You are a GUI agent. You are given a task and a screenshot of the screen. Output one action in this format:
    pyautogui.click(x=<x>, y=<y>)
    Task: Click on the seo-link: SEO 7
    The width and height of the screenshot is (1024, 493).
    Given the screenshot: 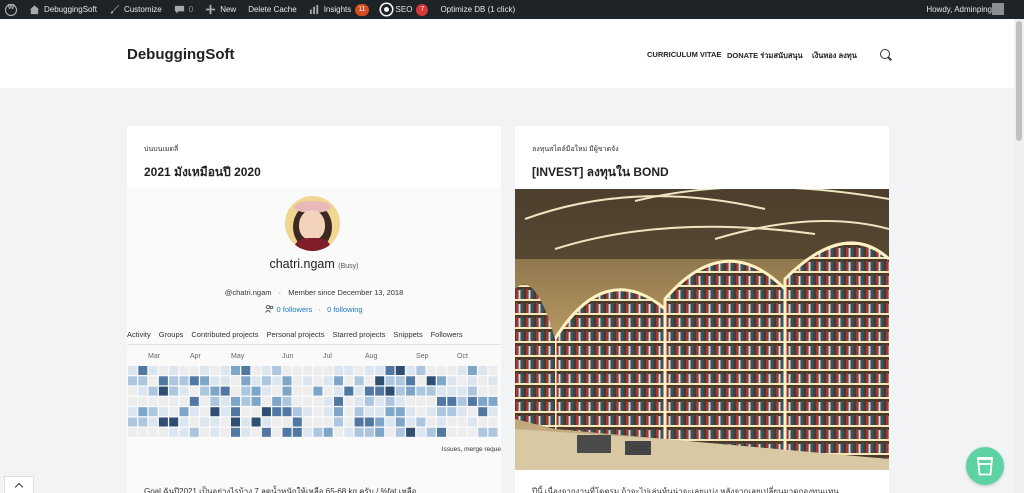 What is the action you would take?
    pyautogui.click(x=405, y=9)
    